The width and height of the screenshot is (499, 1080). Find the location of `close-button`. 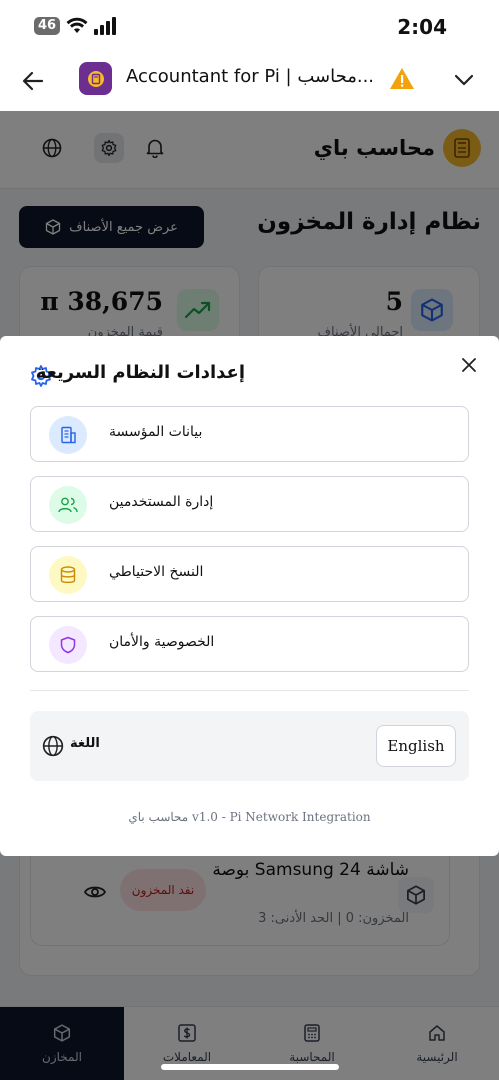

close-button is located at coordinates (469, 365).